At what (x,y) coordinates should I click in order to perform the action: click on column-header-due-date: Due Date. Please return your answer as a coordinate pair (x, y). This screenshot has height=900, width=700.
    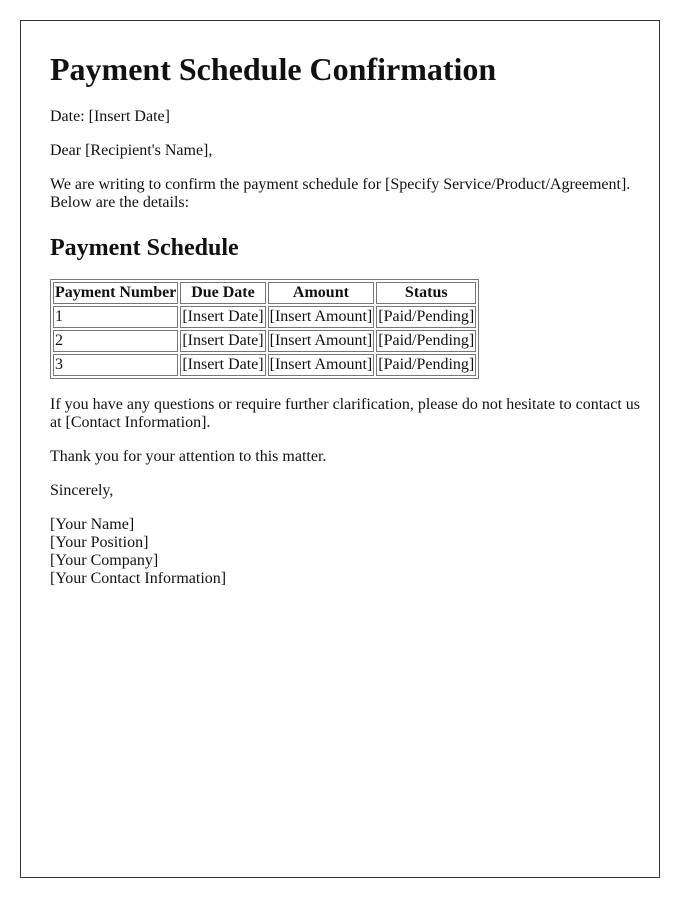
    Looking at the image, I should click on (223, 293).